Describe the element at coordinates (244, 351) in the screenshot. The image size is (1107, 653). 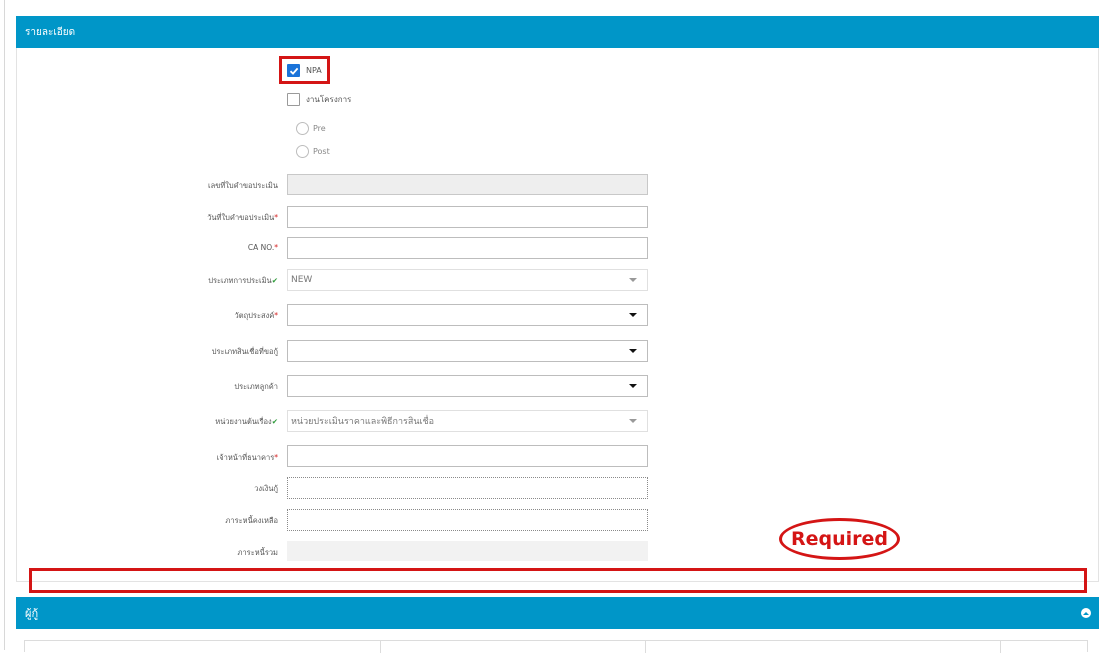
I see `label-credit-type: ประเภทสินเชื่อที่ขอกู้` at that location.